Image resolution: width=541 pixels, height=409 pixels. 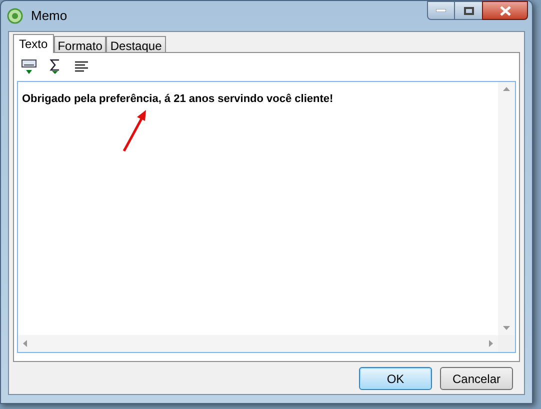 I want to click on memo-text: Obrigado pela preferência, á 21 anos servindo você cliente!, so click(x=178, y=99).